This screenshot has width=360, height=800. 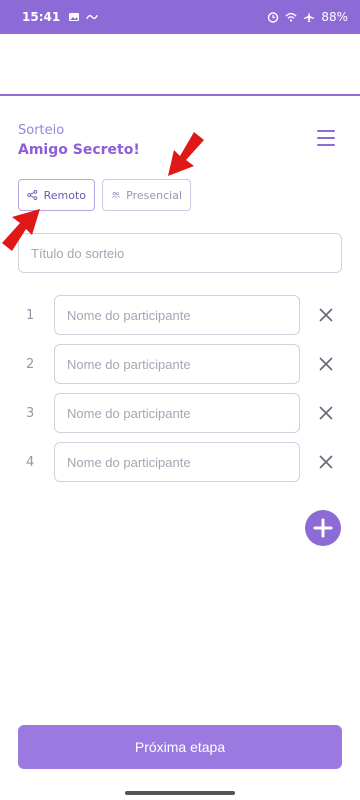 What do you see at coordinates (64, 195) in the screenshot?
I see `remote-mode-label: Remoto` at bounding box center [64, 195].